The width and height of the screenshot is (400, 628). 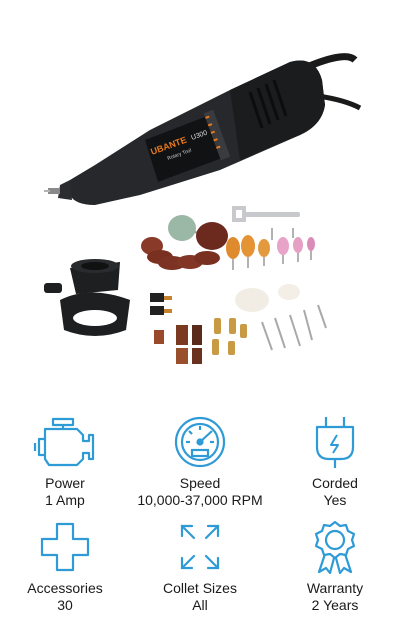 I want to click on cutting-guide, so click(x=87, y=297).